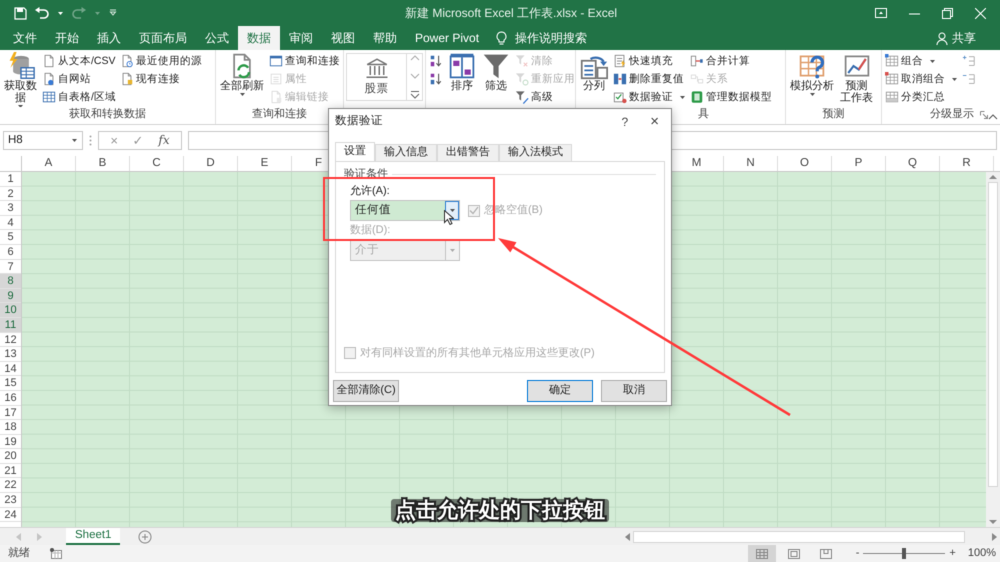  What do you see at coordinates (964, 38) in the screenshot?
I see `share-button: 共享` at bounding box center [964, 38].